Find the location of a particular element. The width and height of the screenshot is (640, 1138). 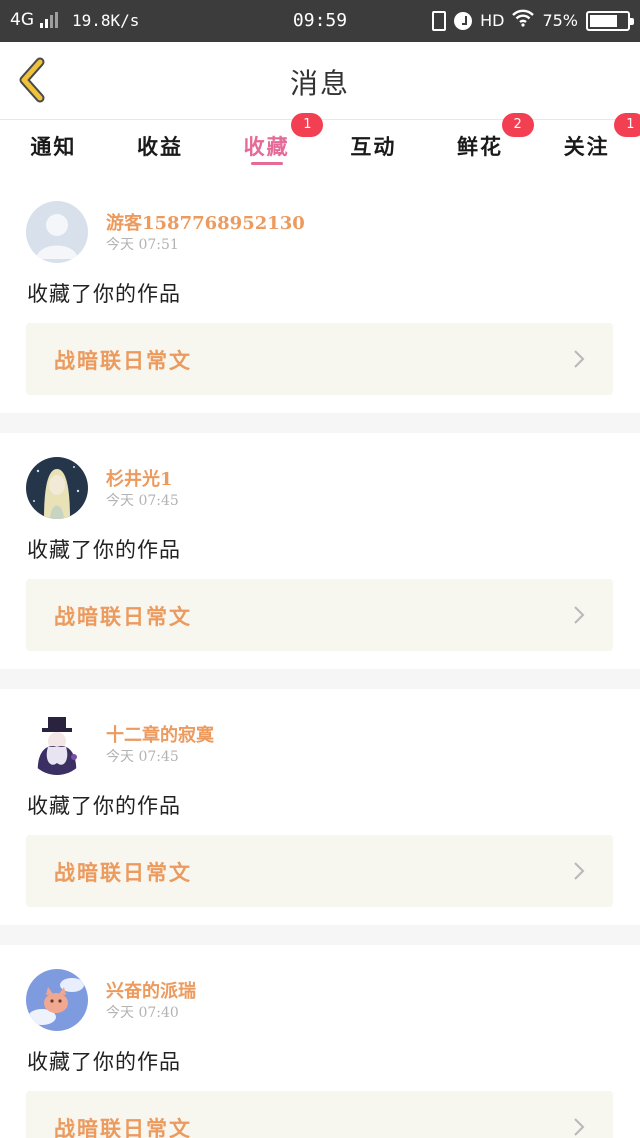

anime-girl-avatar is located at coordinates (57, 488).